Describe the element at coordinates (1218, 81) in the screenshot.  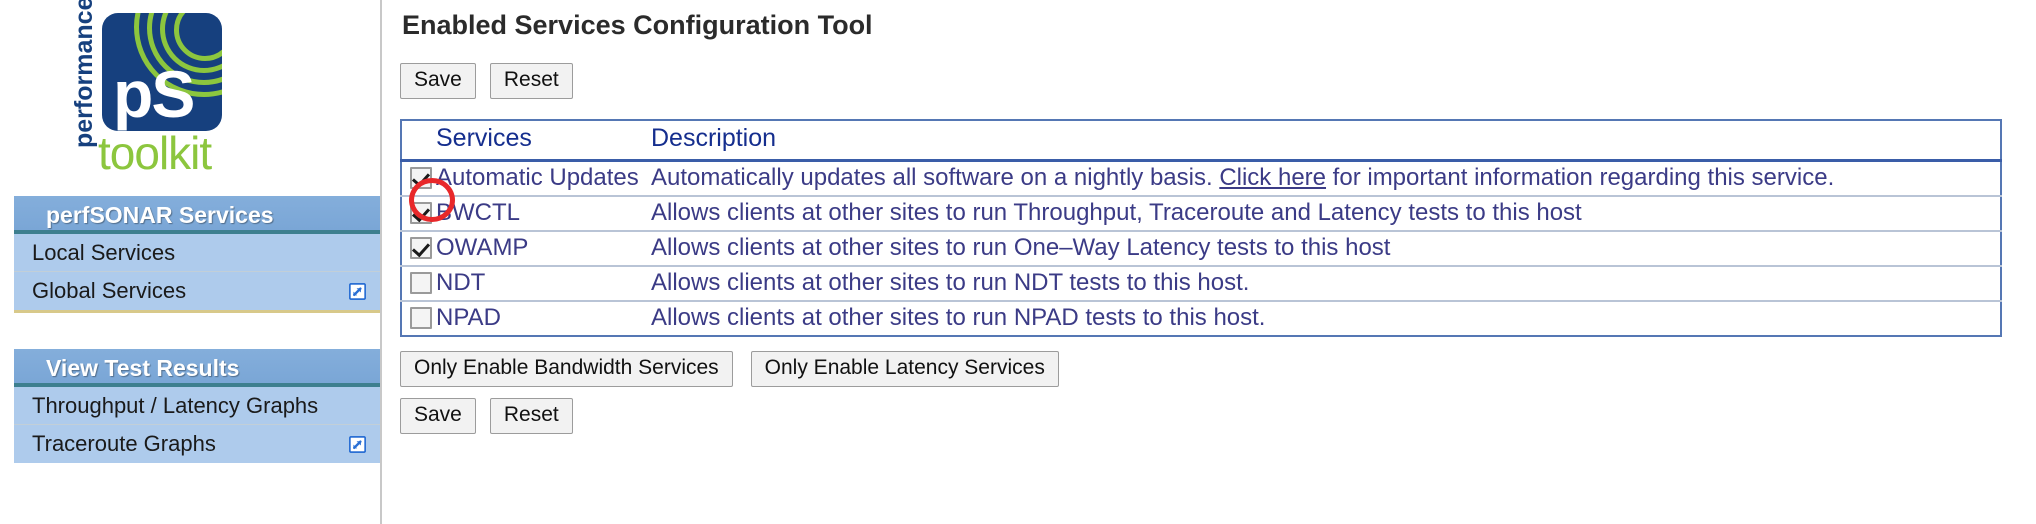
I see `top-button-row: Save Reset` at that location.